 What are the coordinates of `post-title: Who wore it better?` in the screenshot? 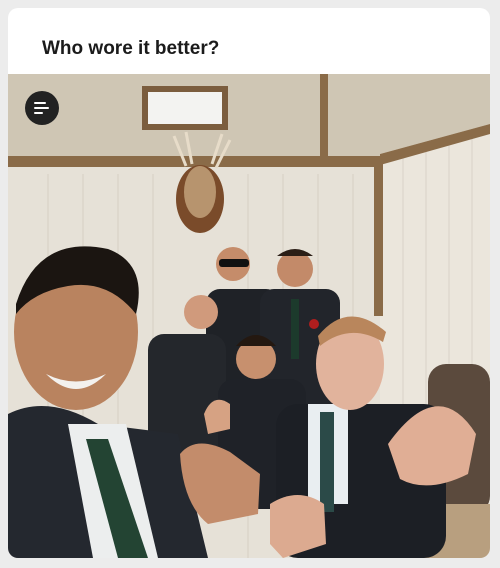 It's located at (131, 48).